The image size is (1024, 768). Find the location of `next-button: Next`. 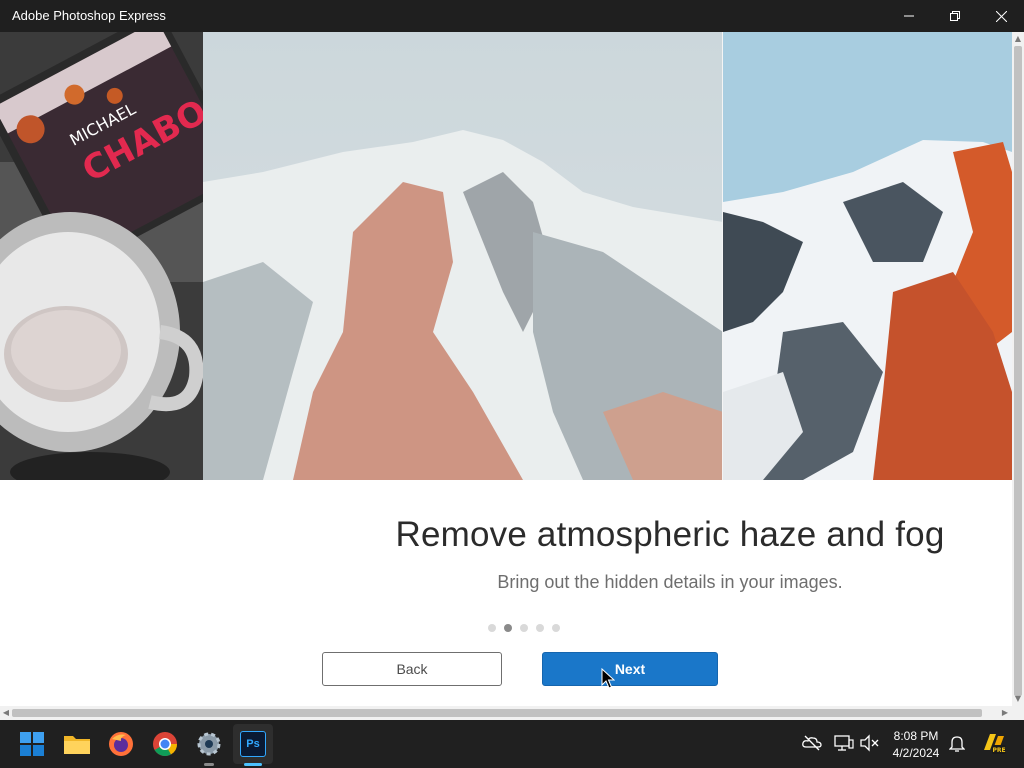

next-button: Next is located at coordinates (630, 669).